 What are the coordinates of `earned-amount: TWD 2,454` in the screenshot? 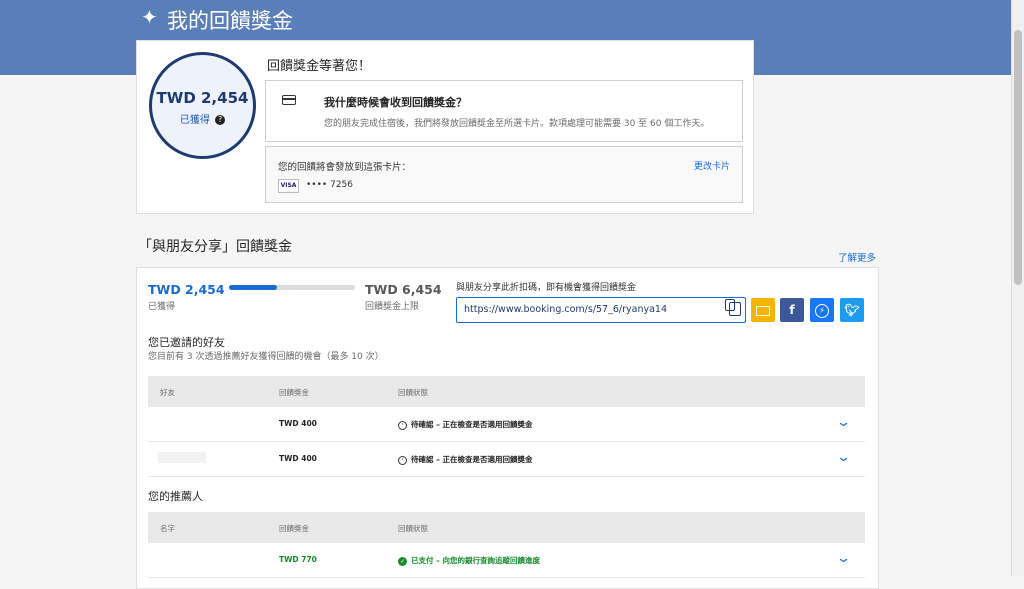 It's located at (202, 98).